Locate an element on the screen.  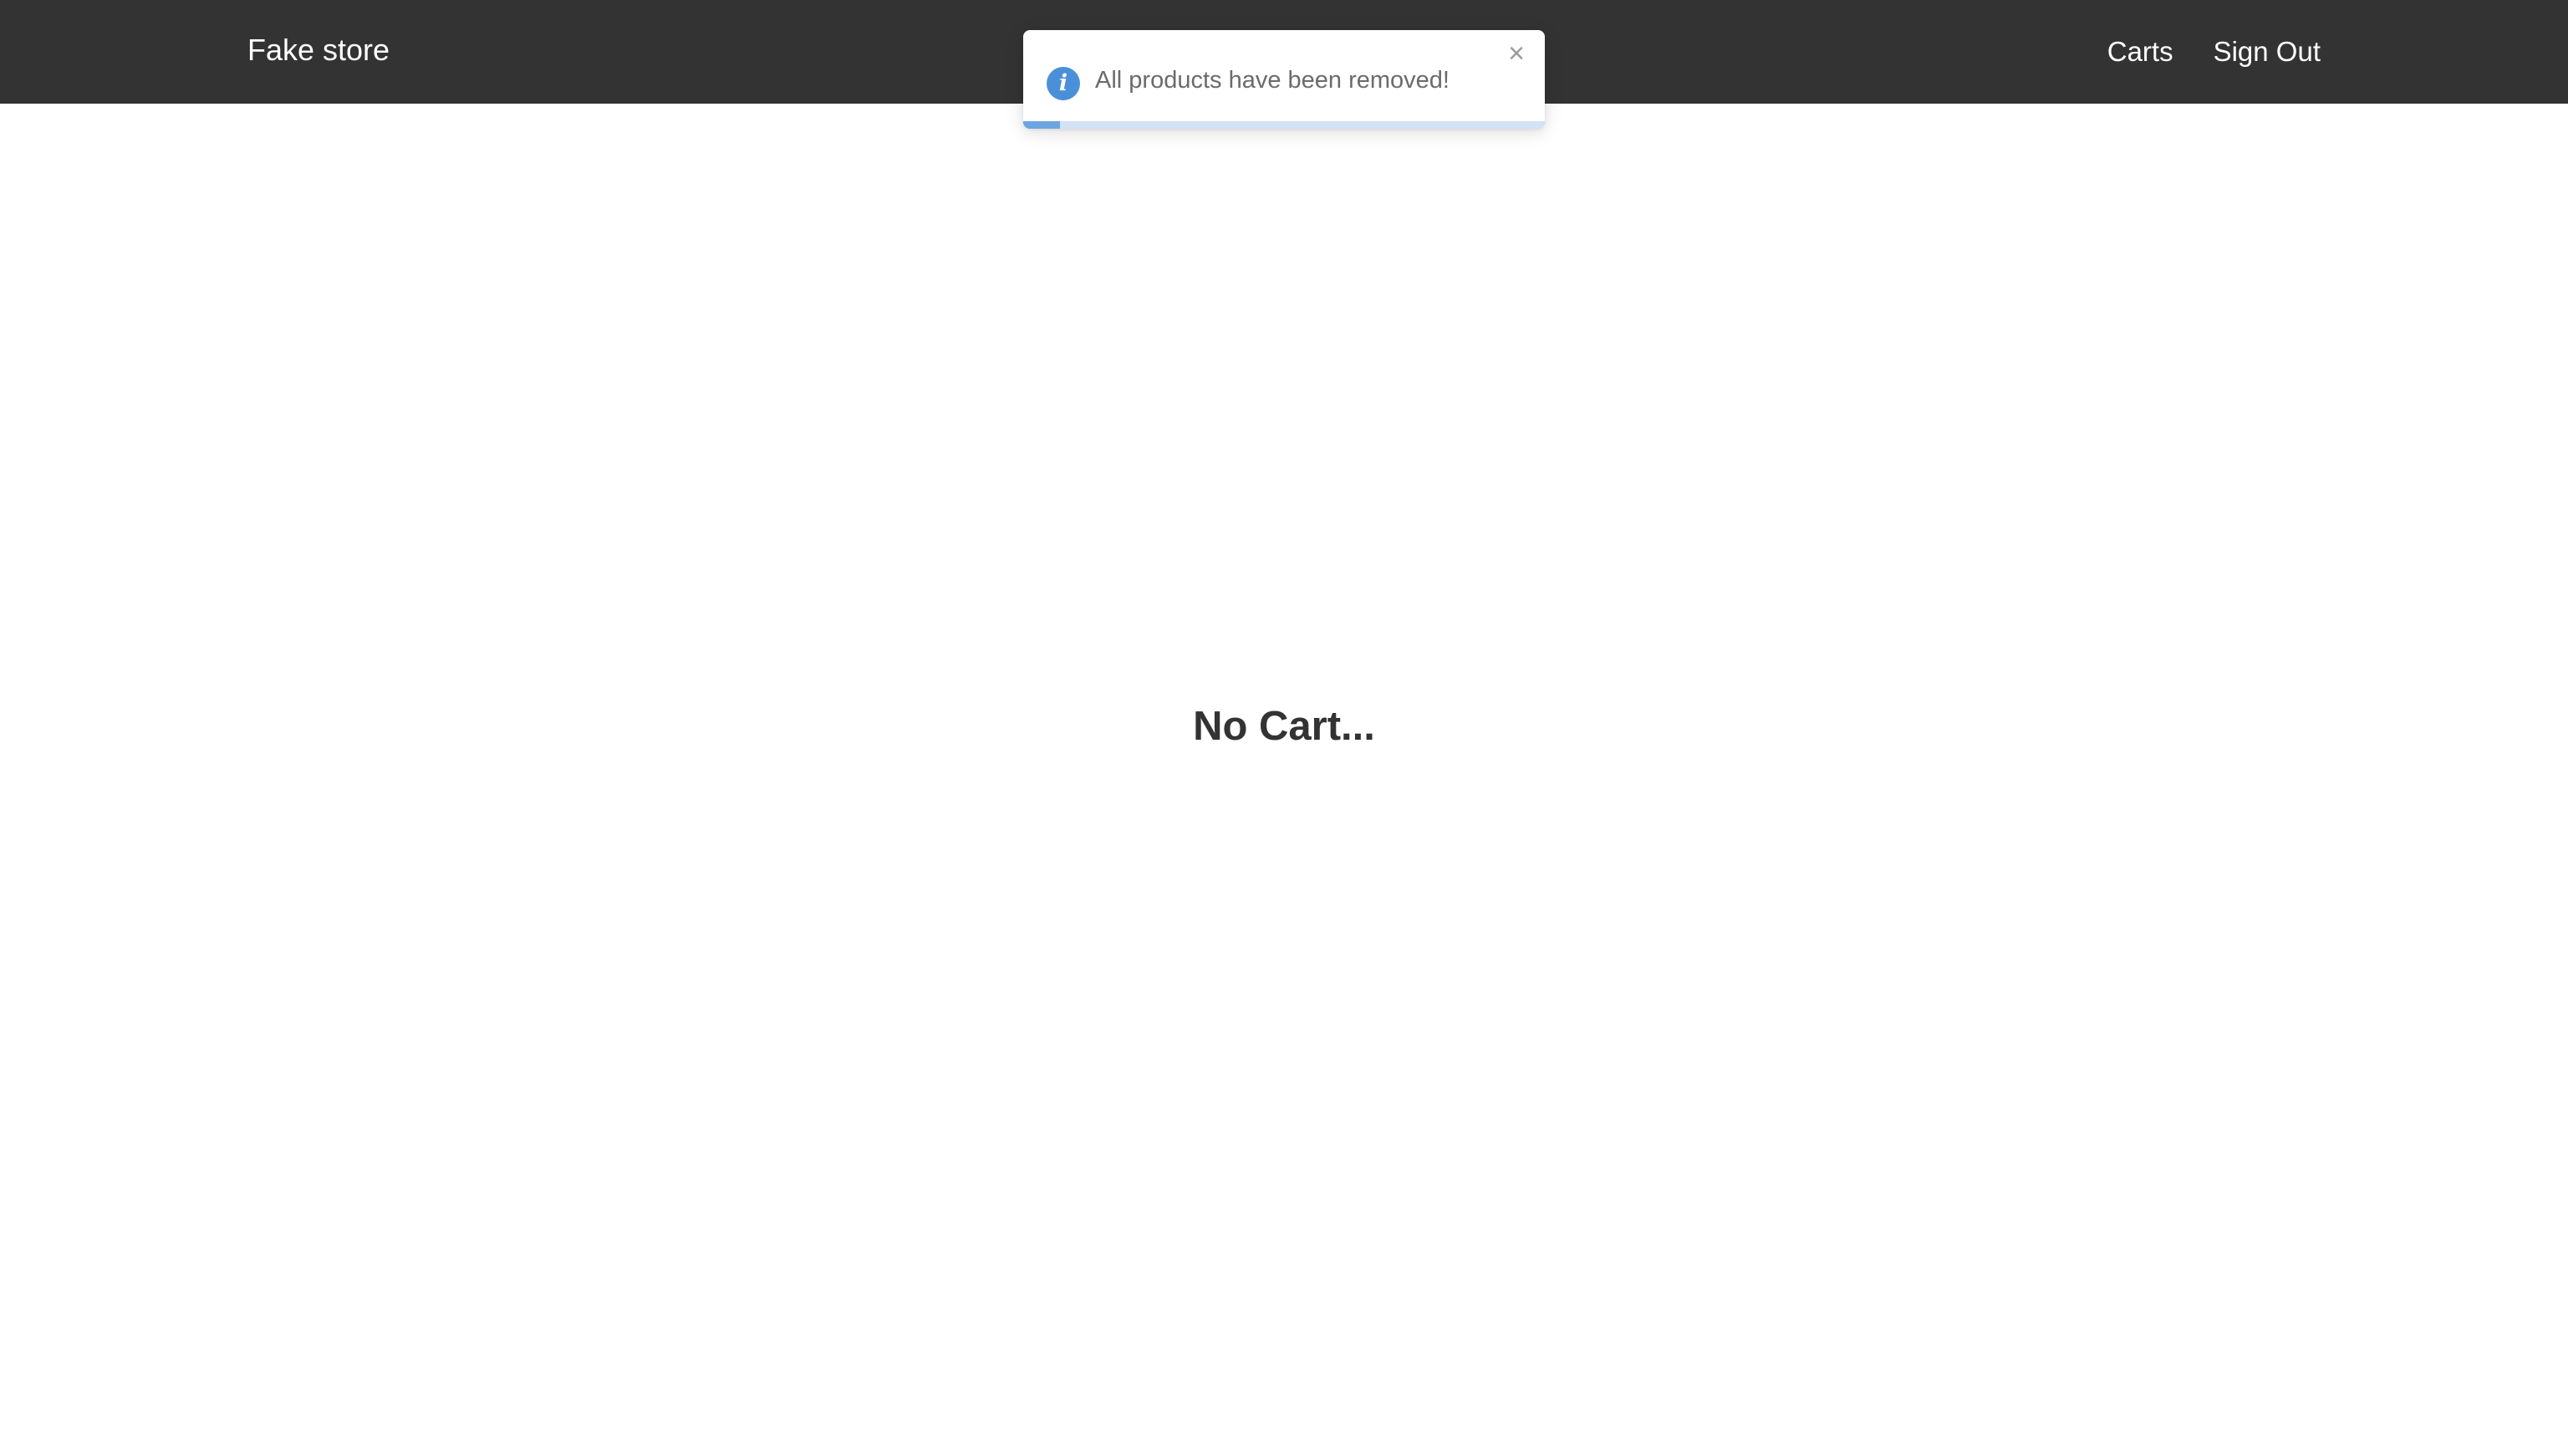
info-icon: i is located at coordinates (1063, 83).